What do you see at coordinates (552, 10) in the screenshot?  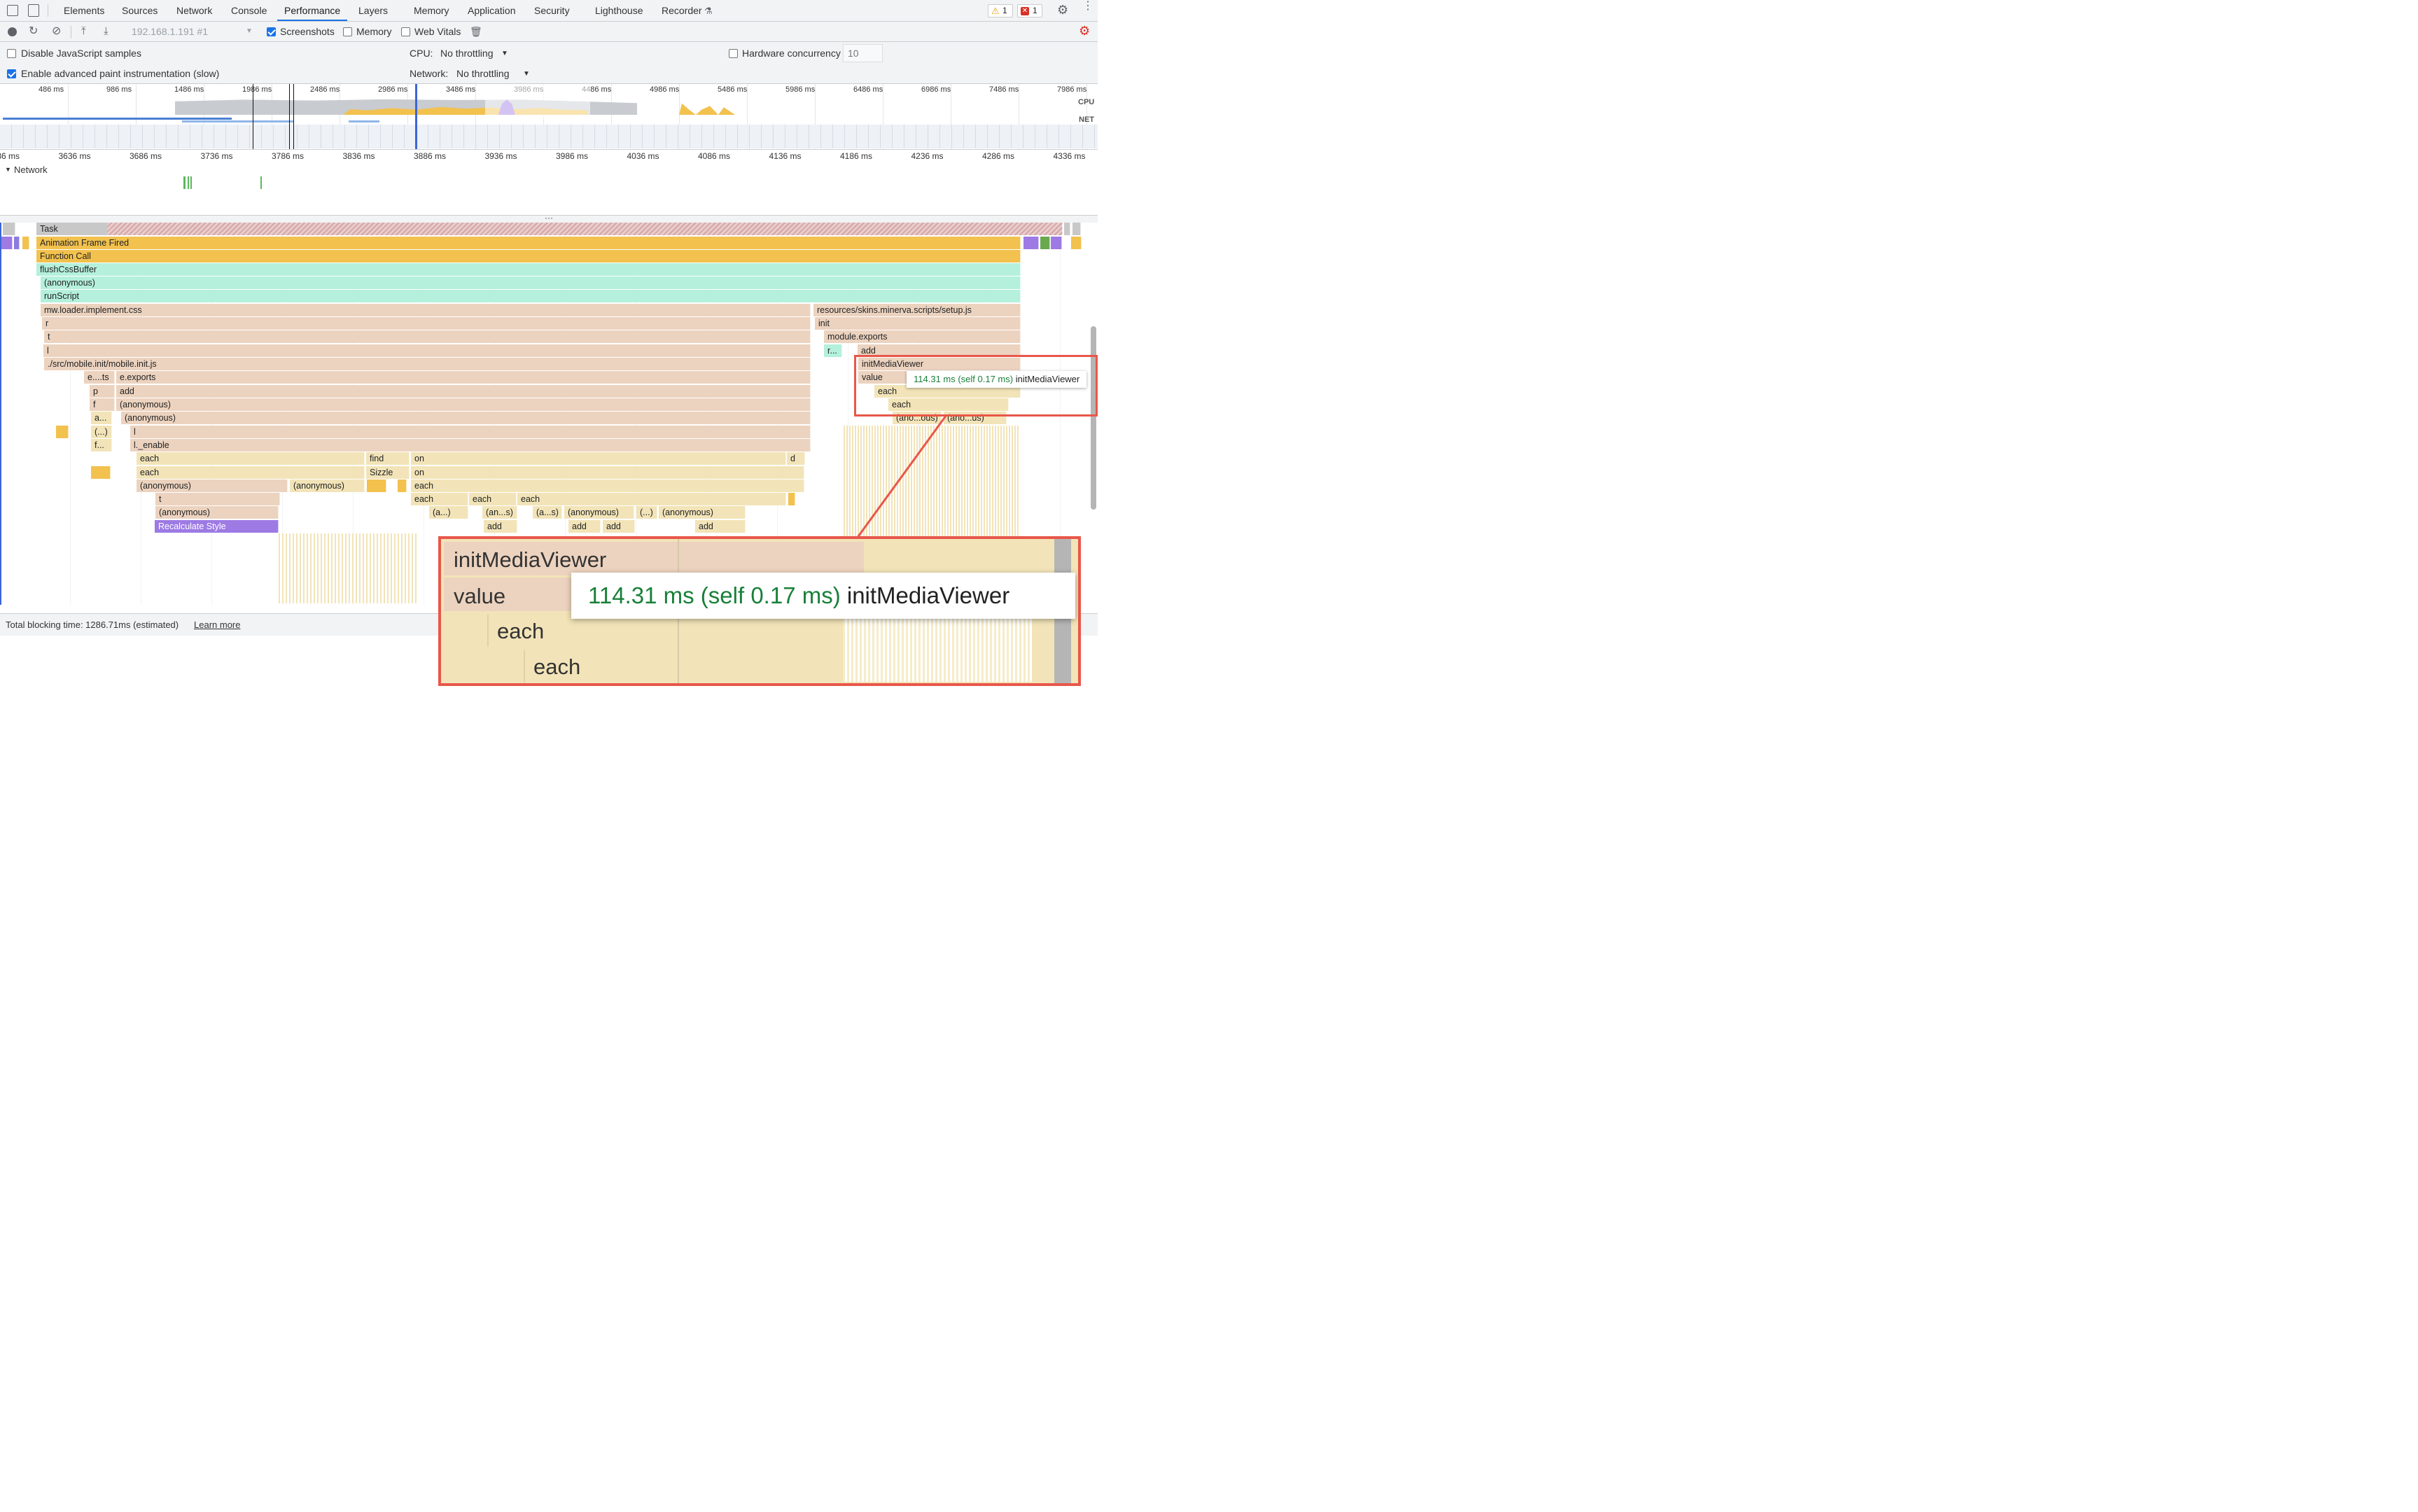 I see `tab-security: Security` at bounding box center [552, 10].